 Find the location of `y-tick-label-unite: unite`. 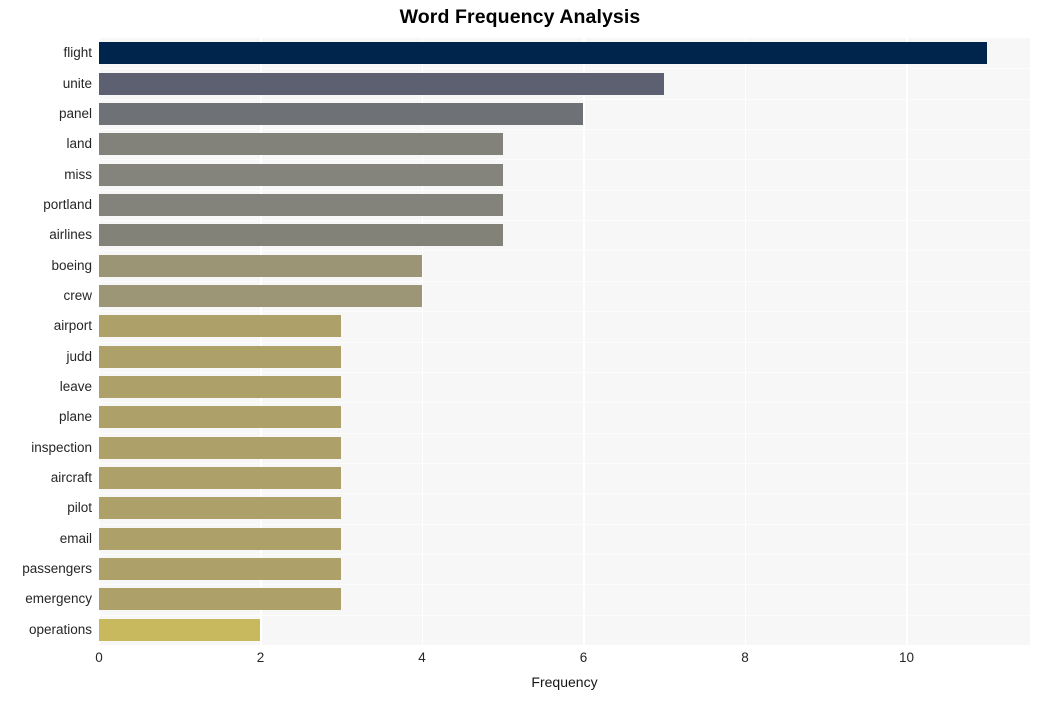

y-tick-label-unite: unite is located at coordinates (77, 83).